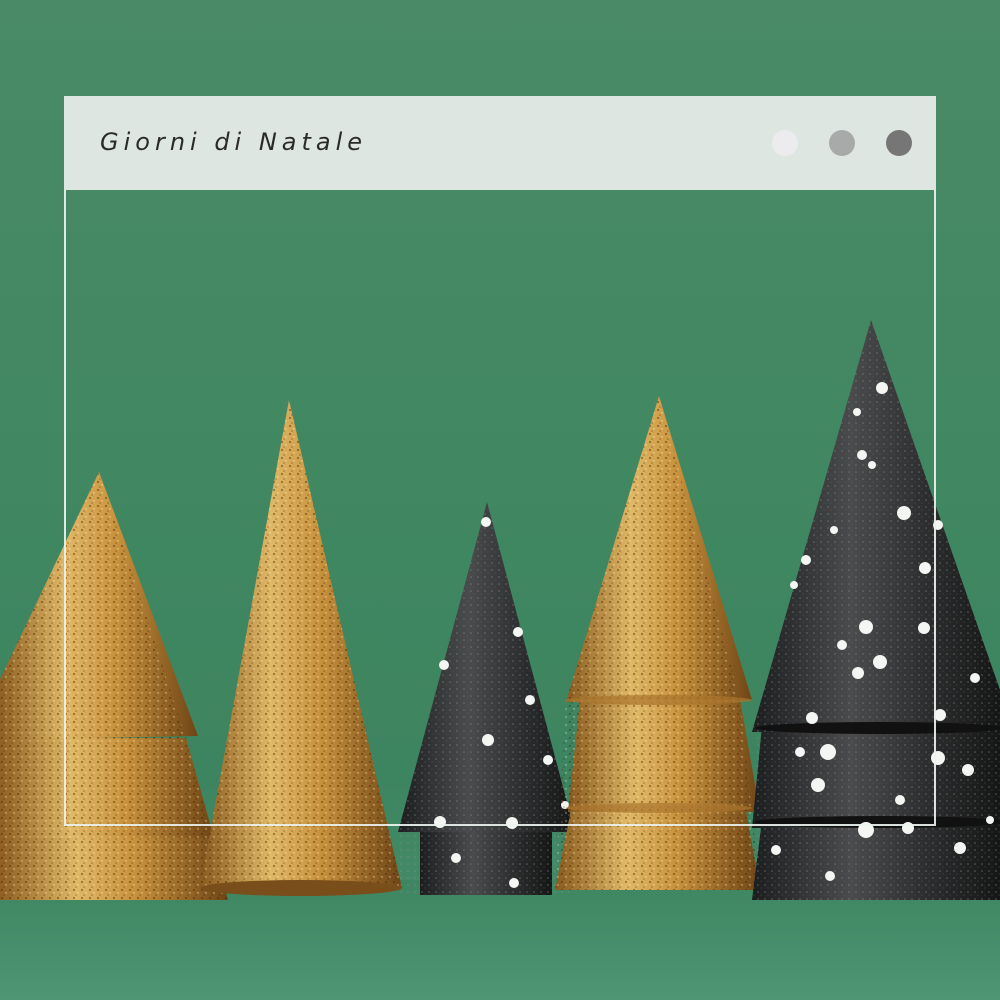 The image size is (1000, 1000). What do you see at coordinates (234, 142) in the screenshot?
I see `window-title: Giorni di Natale` at bounding box center [234, 142].